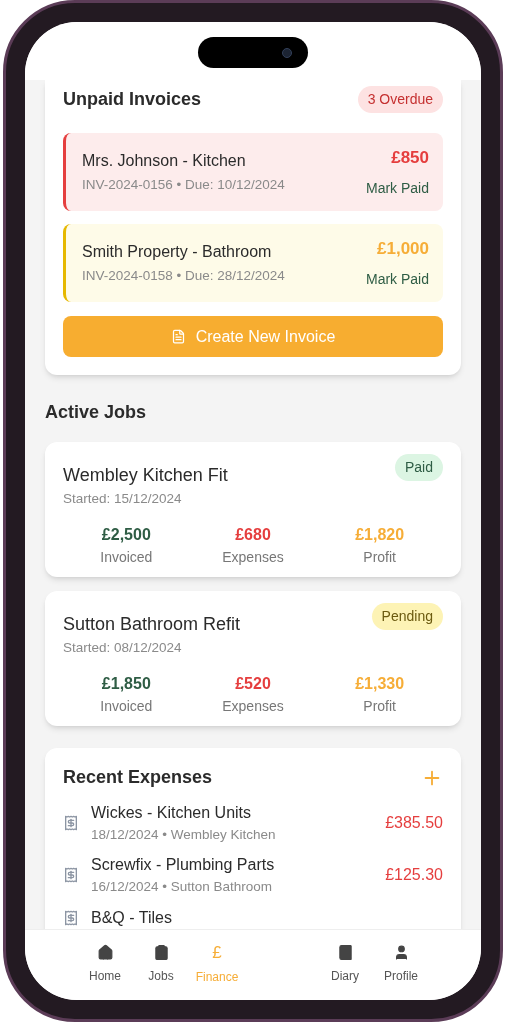 This screenshot has height=1024, width=506. What do you see at coordinates (253, 509) in the screenshot?
I see `job-card: Wembley Kitchen Fit Started: 15/12/2024 Paid £2,500 Invoiced £680 Expenses £1,820 Profit` at bounding box center [253, 509].